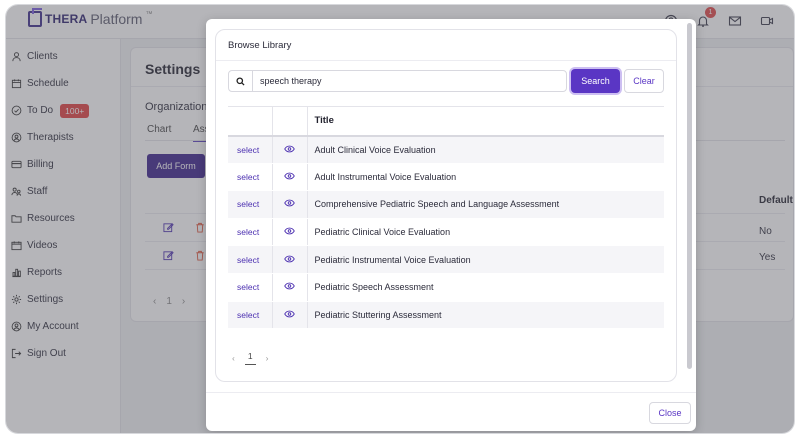  I want to click on row-title: Pediatric Instrumental Voice Evaluation, so click(485, 259).